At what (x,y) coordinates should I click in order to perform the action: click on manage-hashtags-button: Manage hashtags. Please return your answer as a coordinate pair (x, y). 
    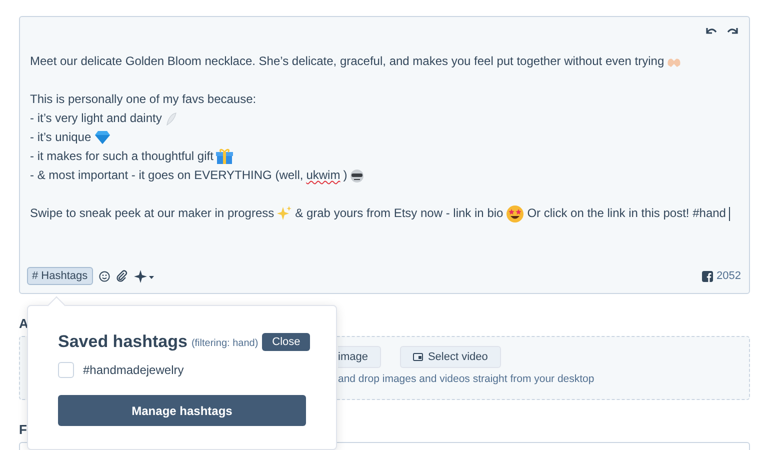
    Looking at the image, I should click on (182, 410).